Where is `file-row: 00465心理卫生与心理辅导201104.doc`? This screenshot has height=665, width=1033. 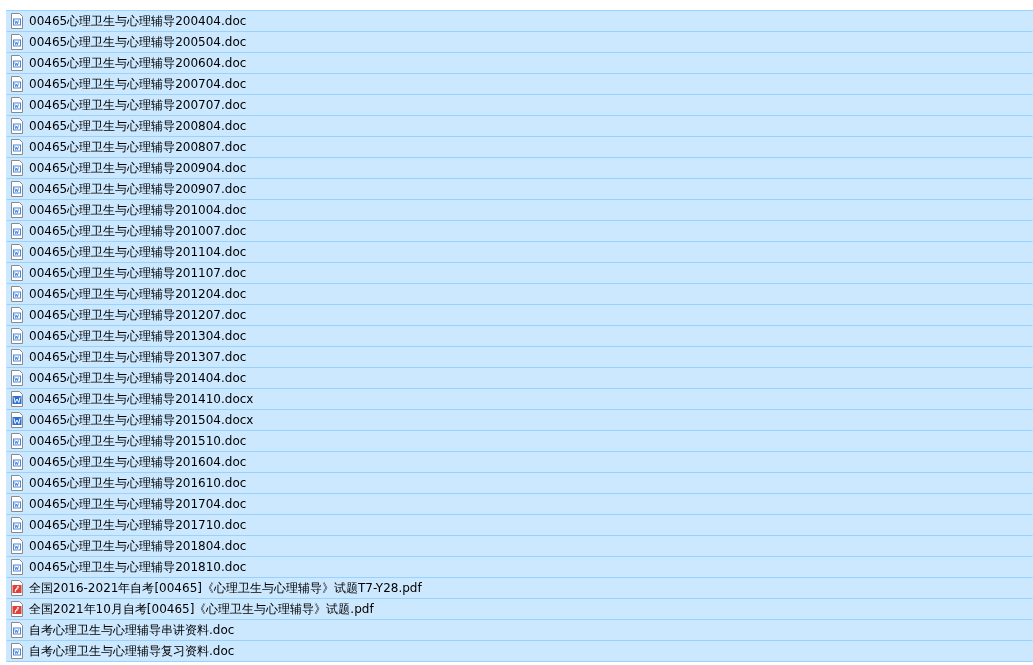
file-row: 00465心理卫生与心理辅导201104.doc is located at coordinates (519, 252).